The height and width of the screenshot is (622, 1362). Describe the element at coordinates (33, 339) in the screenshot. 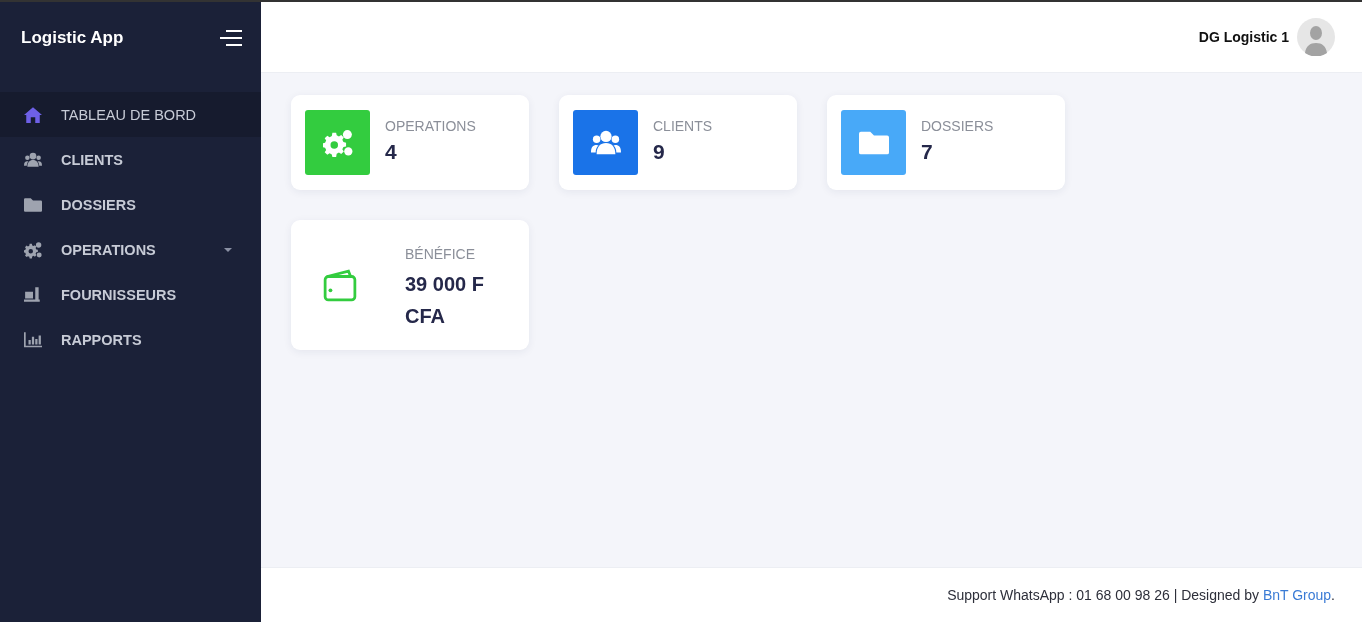

I see `bar-chart-icon` at that location.